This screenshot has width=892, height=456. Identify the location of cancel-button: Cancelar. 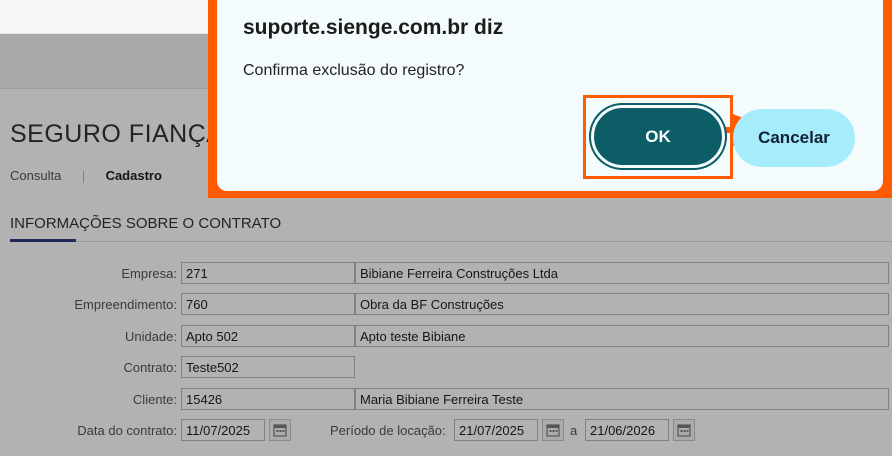
(794, 138).